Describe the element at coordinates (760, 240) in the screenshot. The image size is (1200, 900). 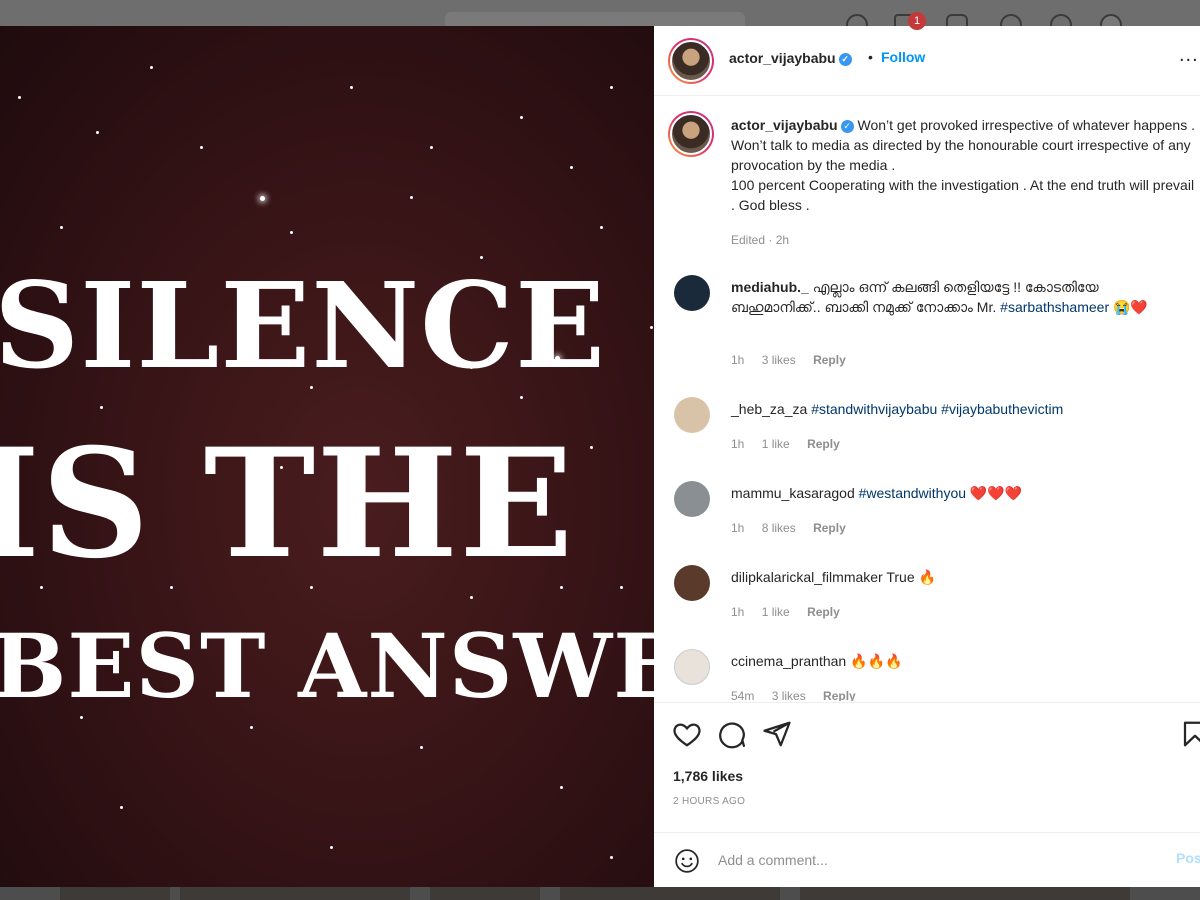
I see `caption-meta: Edited · 2h` at that location.